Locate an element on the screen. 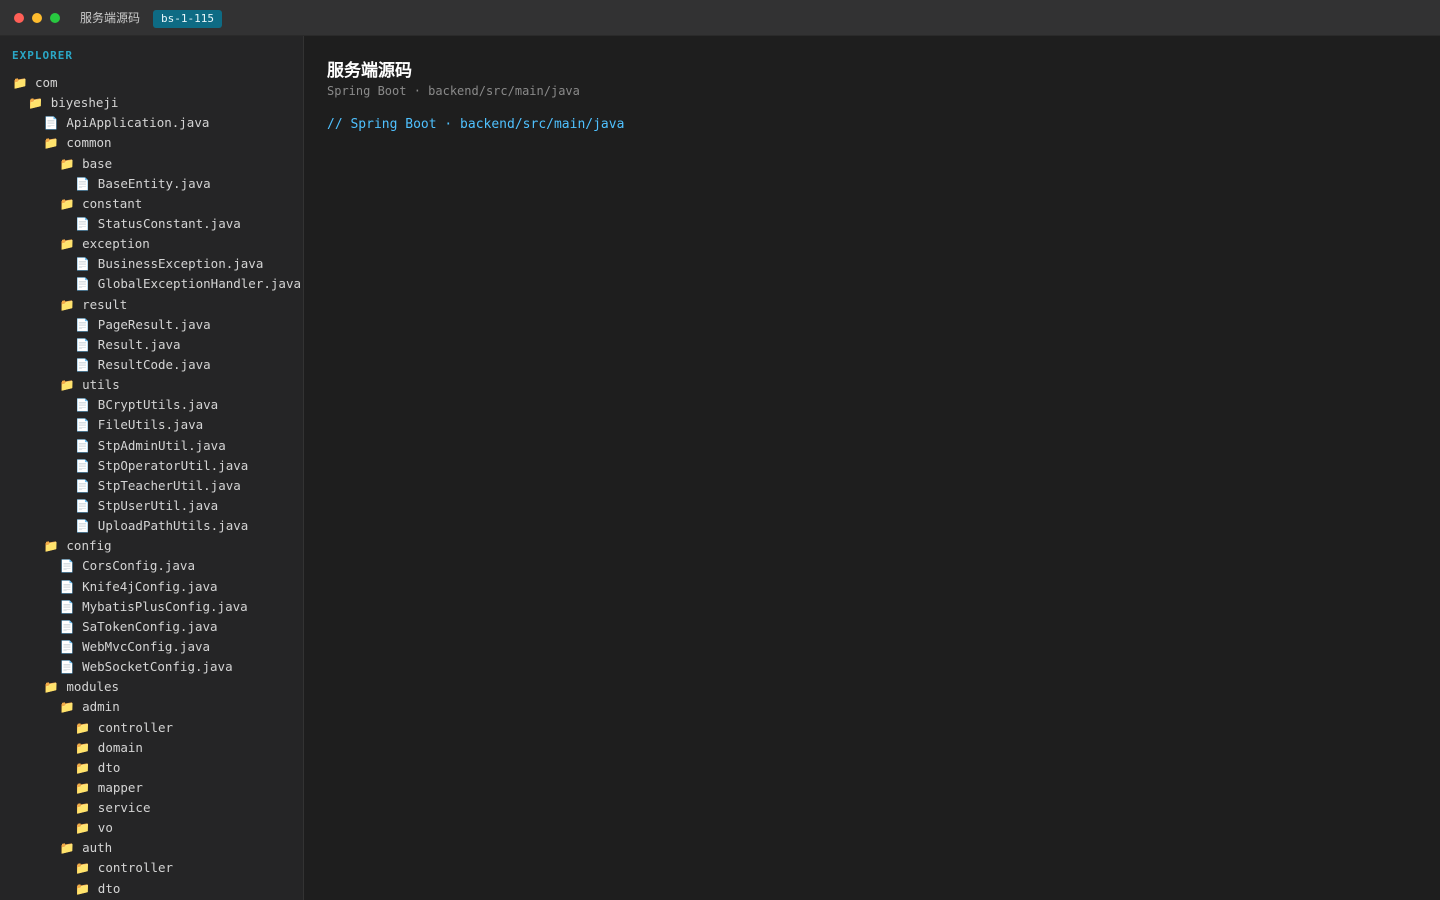  tree-item-label: FileUtils.java is located at coordinates (150, 425).